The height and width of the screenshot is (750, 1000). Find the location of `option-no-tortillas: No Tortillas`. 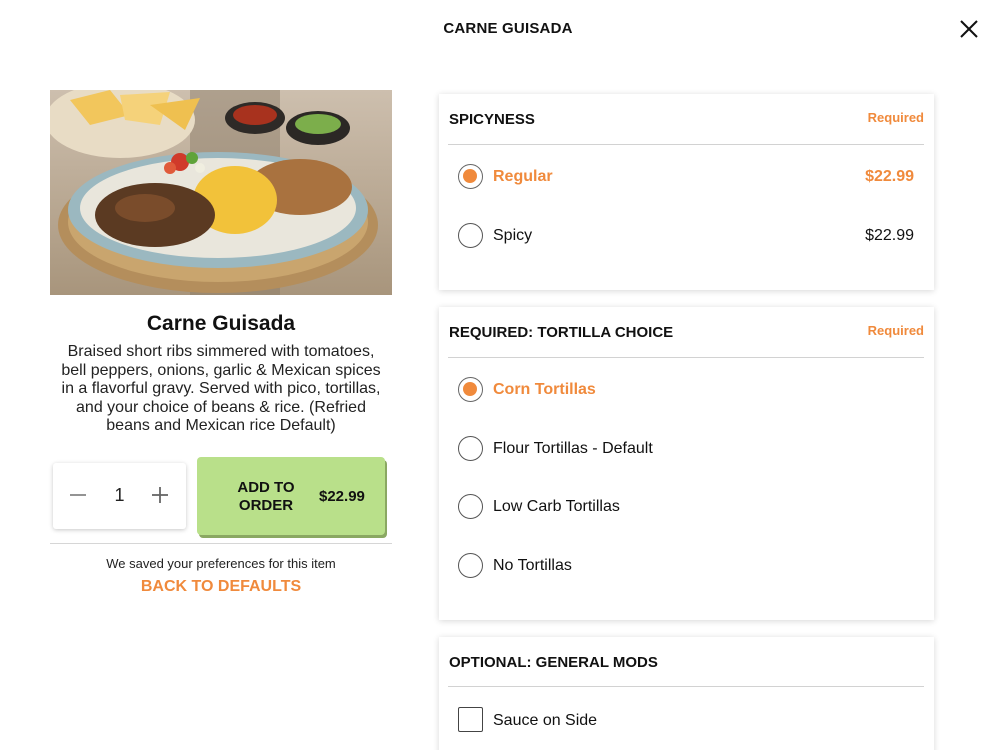

option-no-tortillas: No Tortillas is located at coordinates (686, 566).